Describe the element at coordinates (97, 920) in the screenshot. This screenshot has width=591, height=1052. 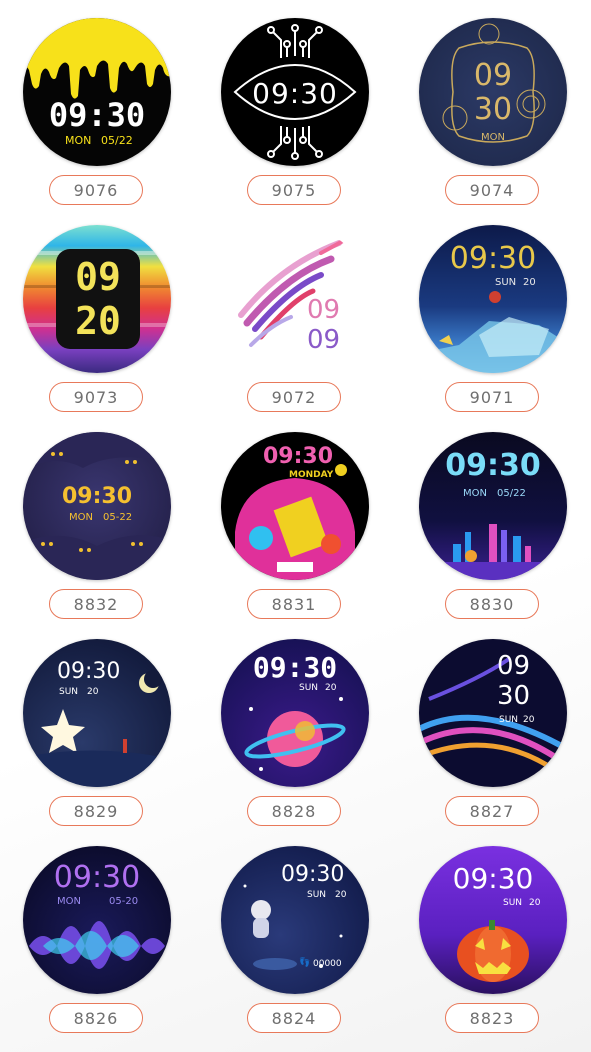
I see `watch-face-preview-8826: 09:30 MON 05-20` at that location.